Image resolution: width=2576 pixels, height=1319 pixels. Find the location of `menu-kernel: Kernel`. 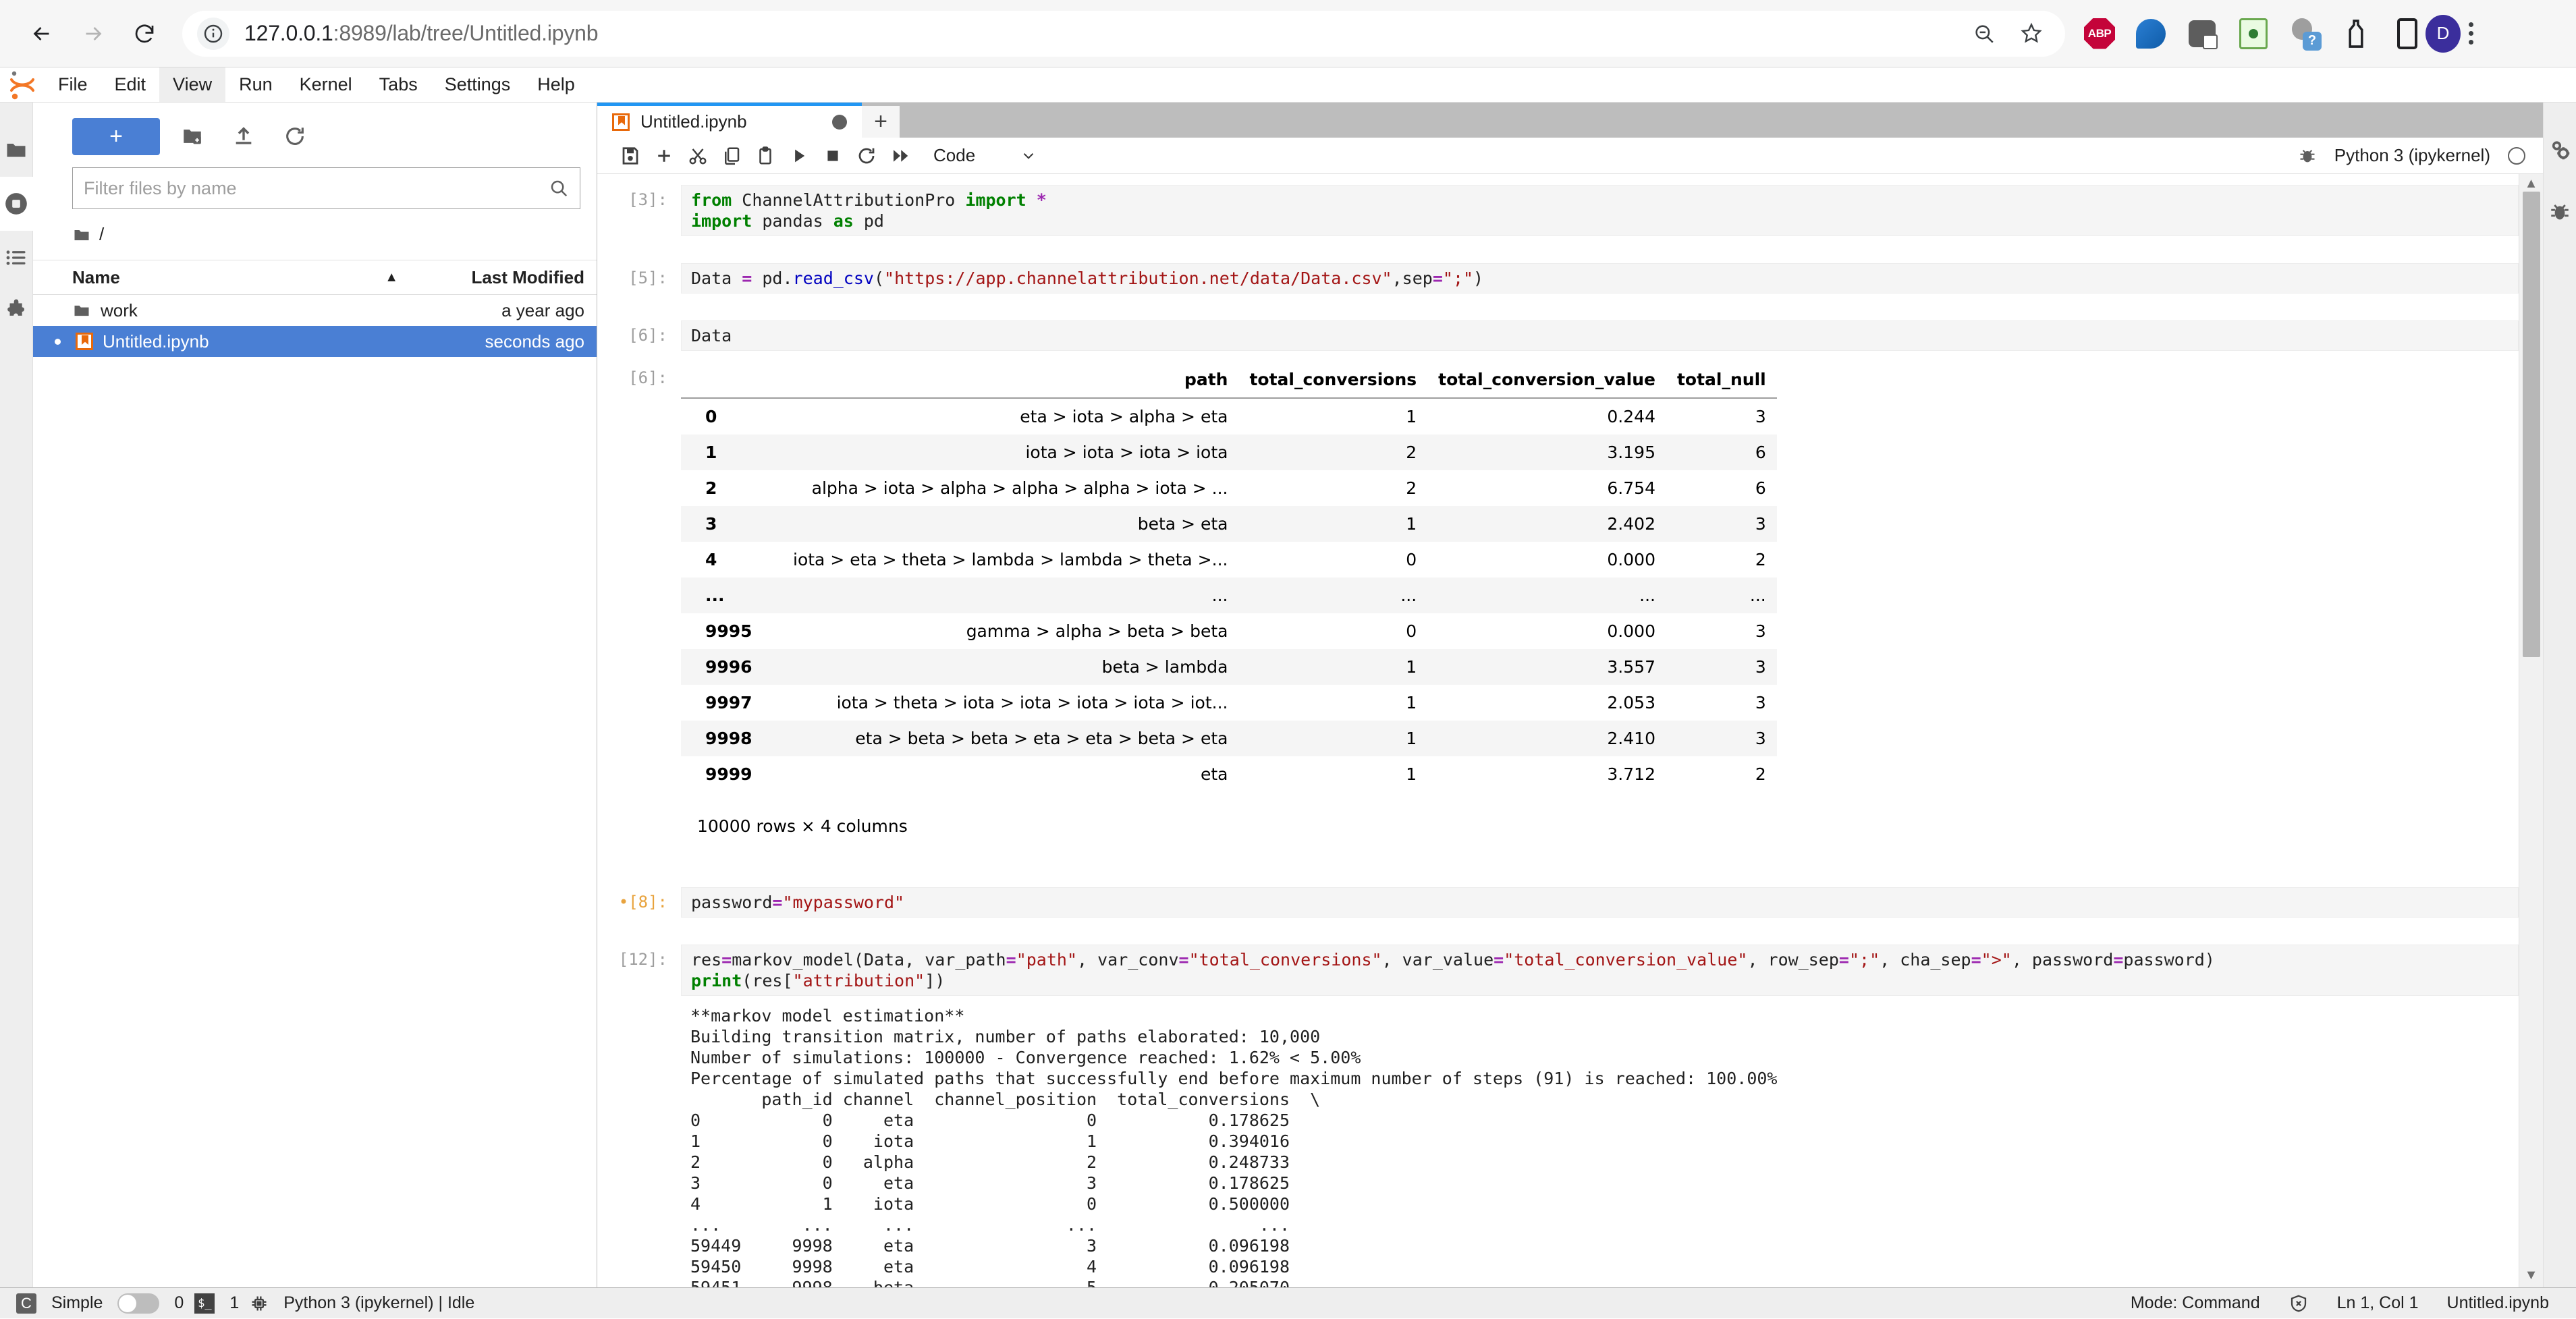

menu-kernel: Kernel is located at coordinates (326, 84).